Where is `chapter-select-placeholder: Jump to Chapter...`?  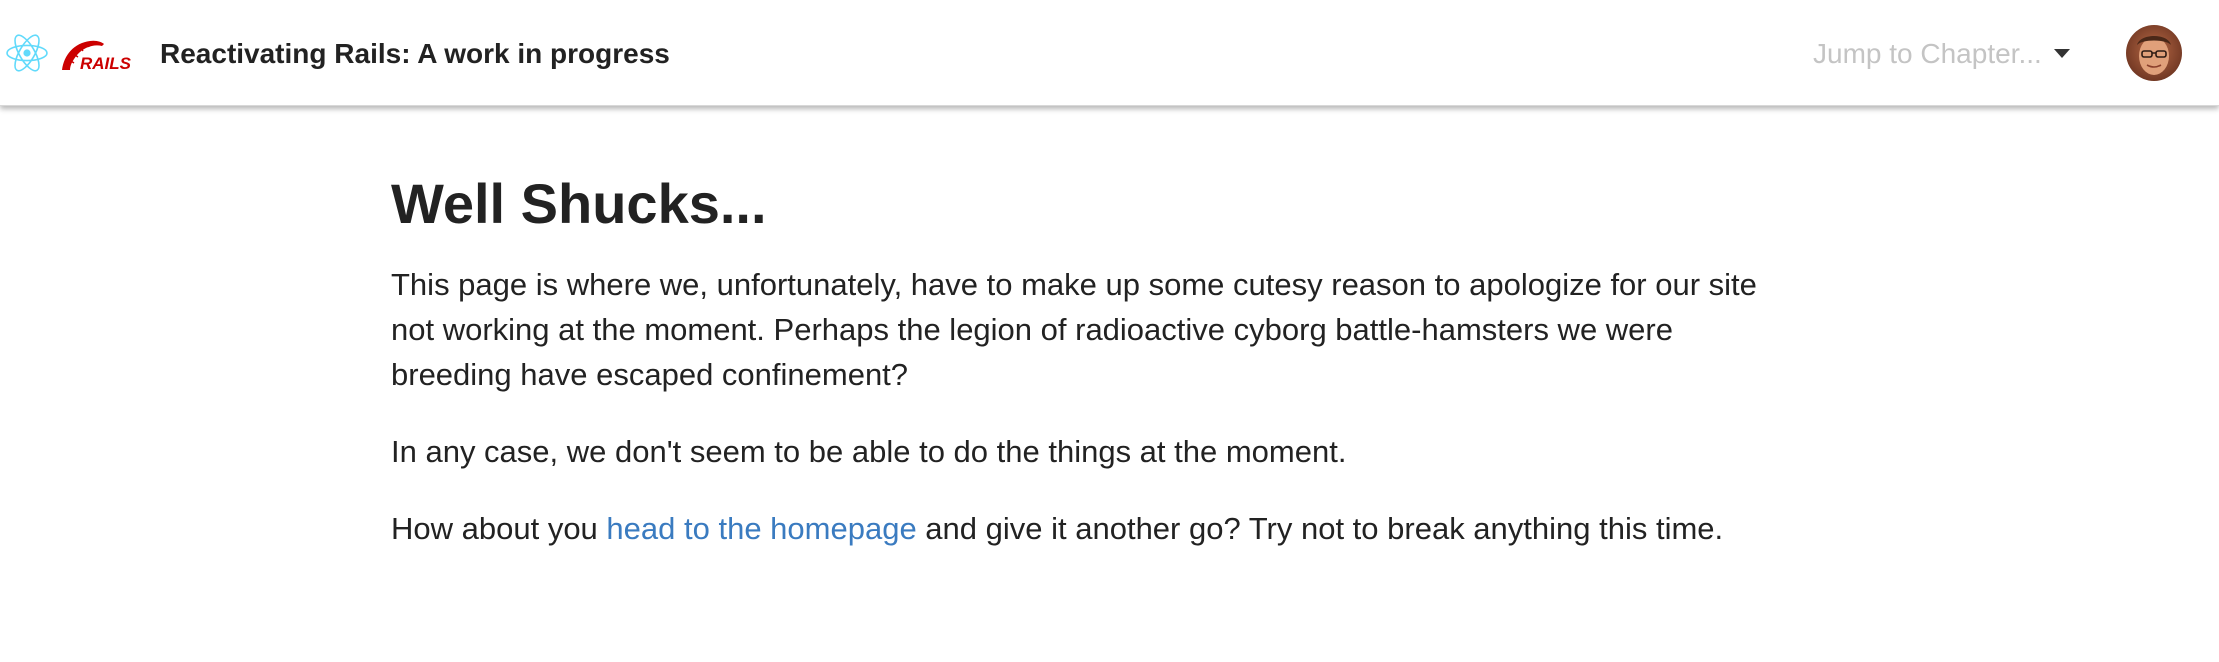
chapter-select-placeholder: Jump to Chapter... is located at coordinates (1927, 53).